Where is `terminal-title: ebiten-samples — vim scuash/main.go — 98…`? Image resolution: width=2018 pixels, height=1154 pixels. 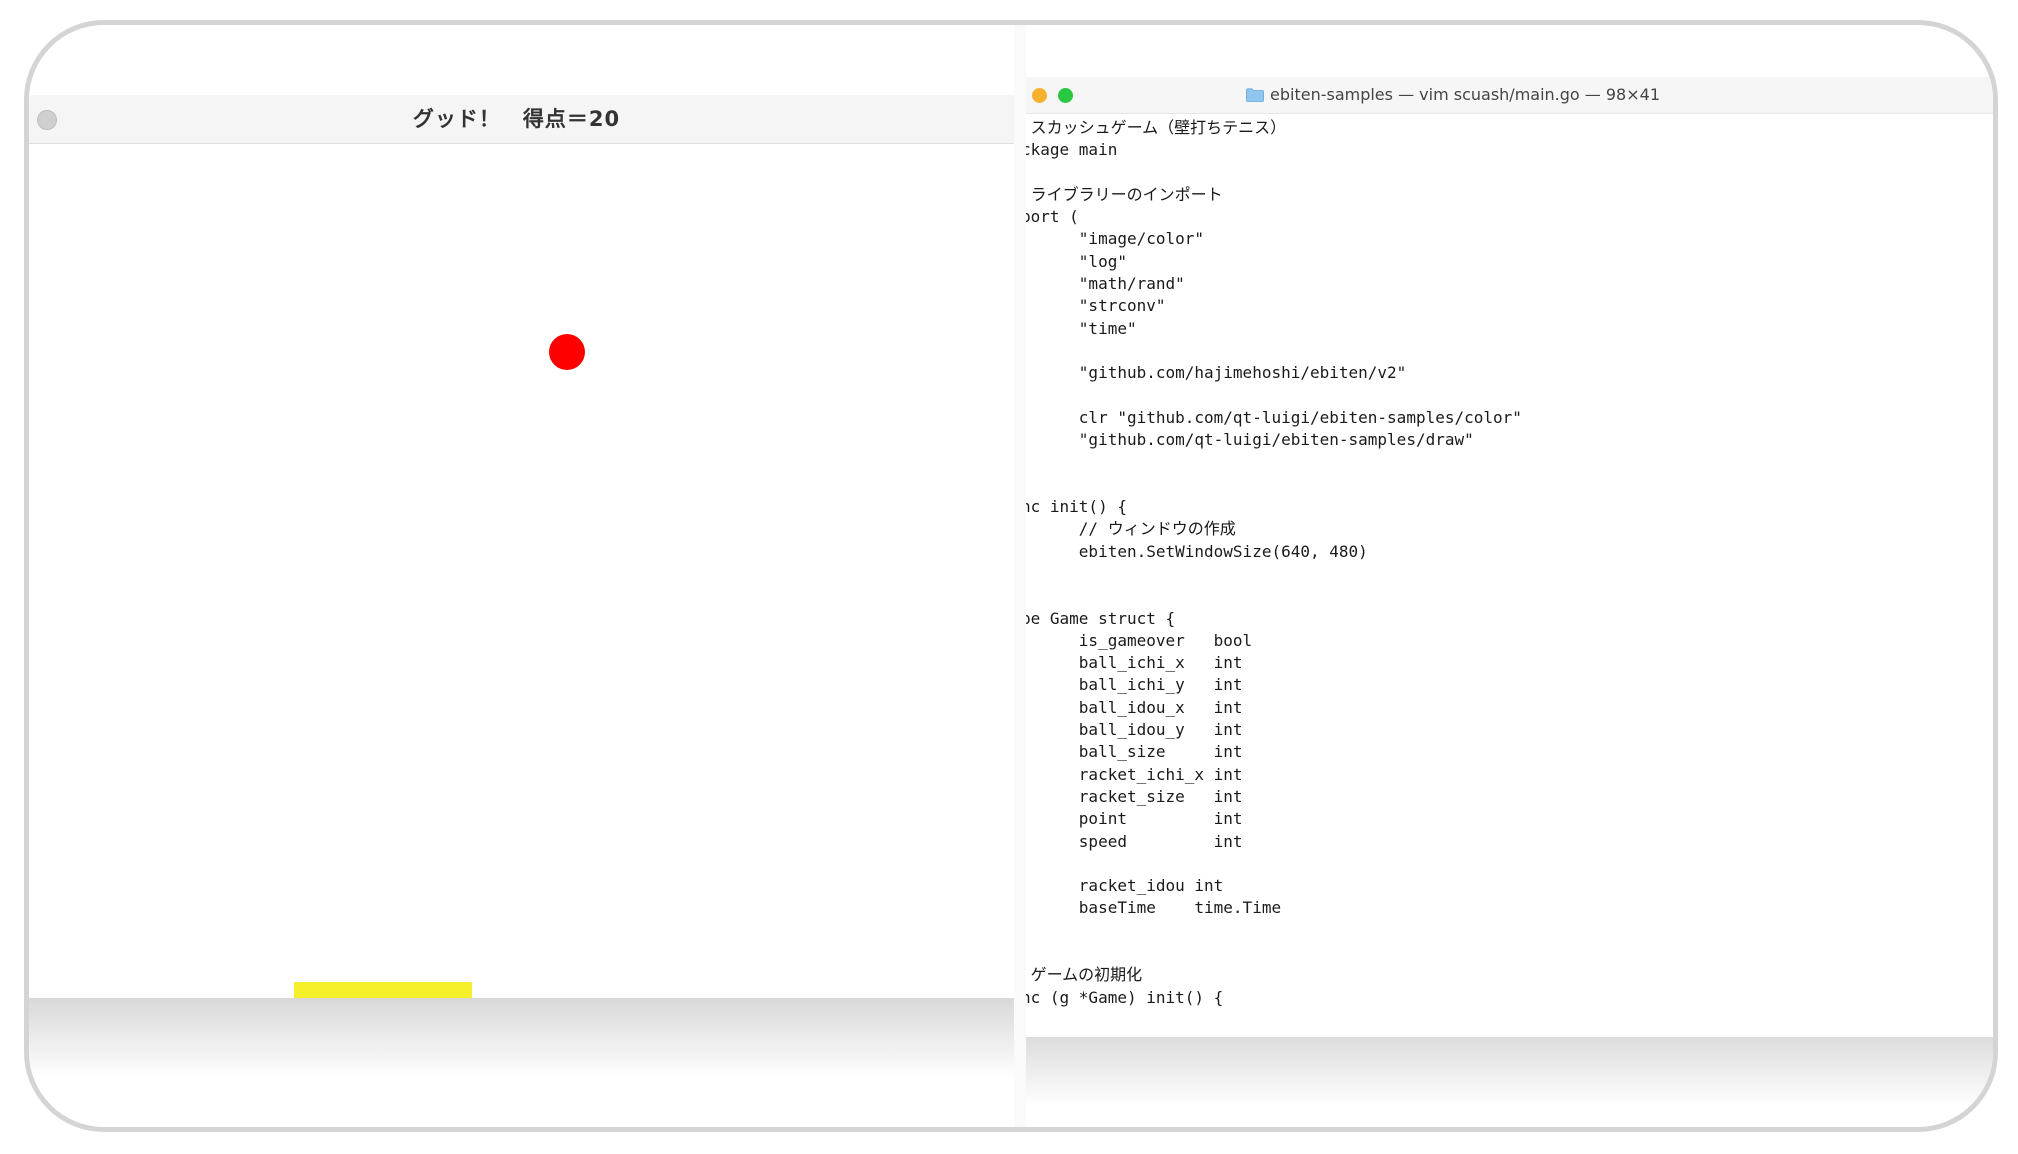 terminal-title: ebiten-samples — vim scuash/main.go — 98… is located at coordinates (1453, 95).